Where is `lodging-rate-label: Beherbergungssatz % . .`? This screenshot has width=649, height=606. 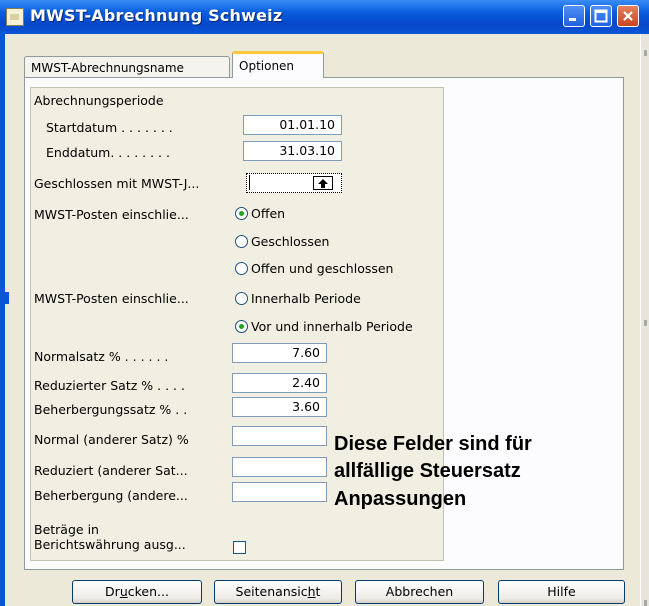 lodging-rate-label: Beherbergungssatz % . . is located at coordinates (111, 409).